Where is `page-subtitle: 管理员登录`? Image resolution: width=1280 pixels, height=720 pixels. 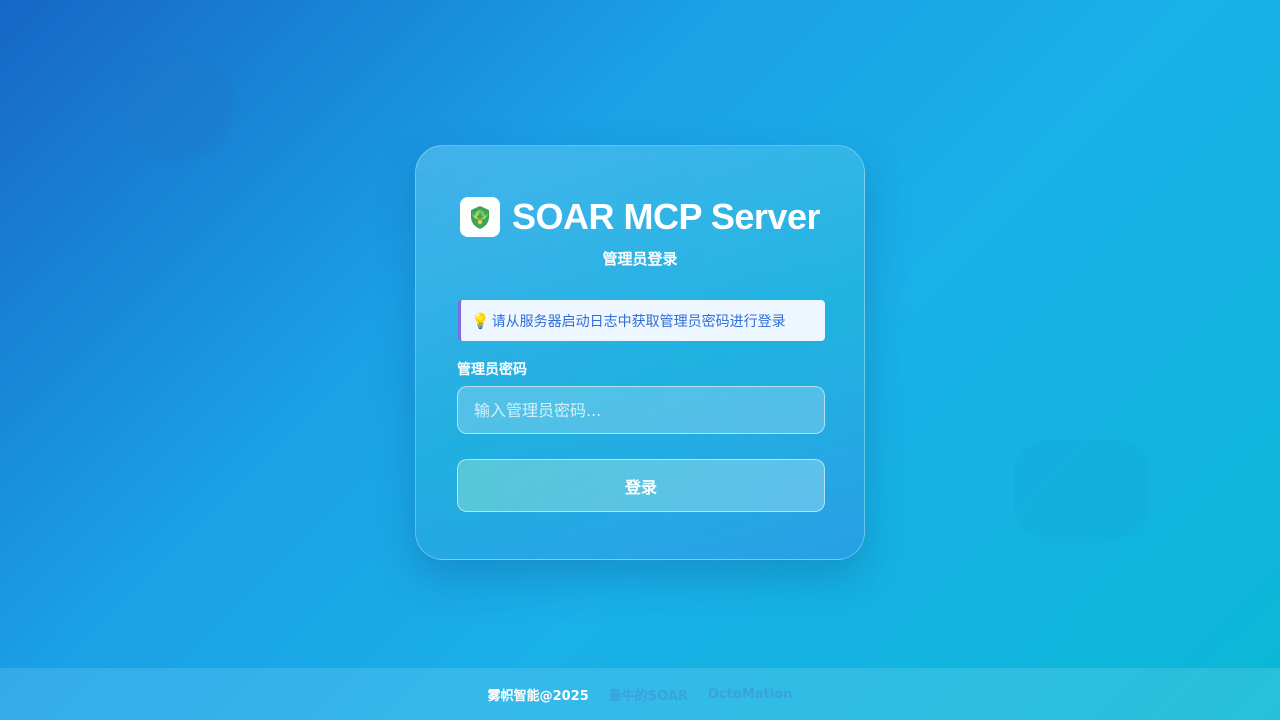 page-subtitle: 管理员登录 is located at coordinates (640, 259).